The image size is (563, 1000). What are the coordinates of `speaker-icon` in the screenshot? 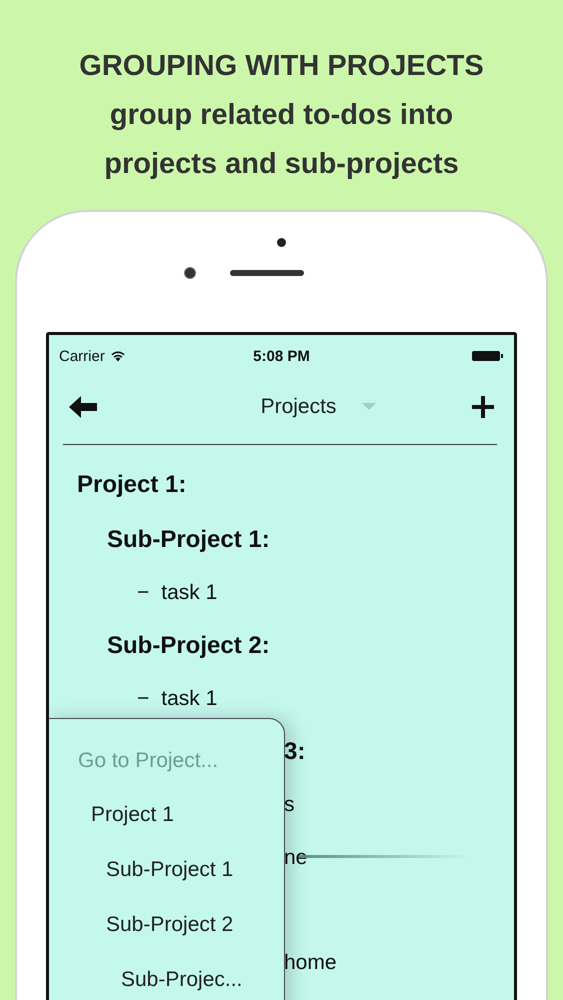 It's located at (267, 273).